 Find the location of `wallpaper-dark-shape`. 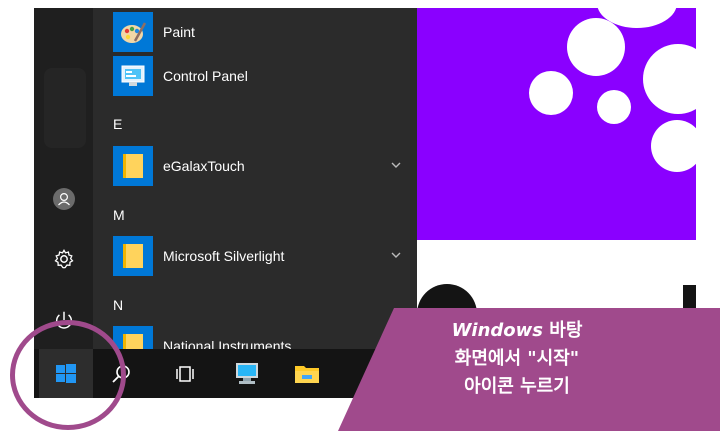

wallpaper-dark-shape is located at coordinates (689, 317).